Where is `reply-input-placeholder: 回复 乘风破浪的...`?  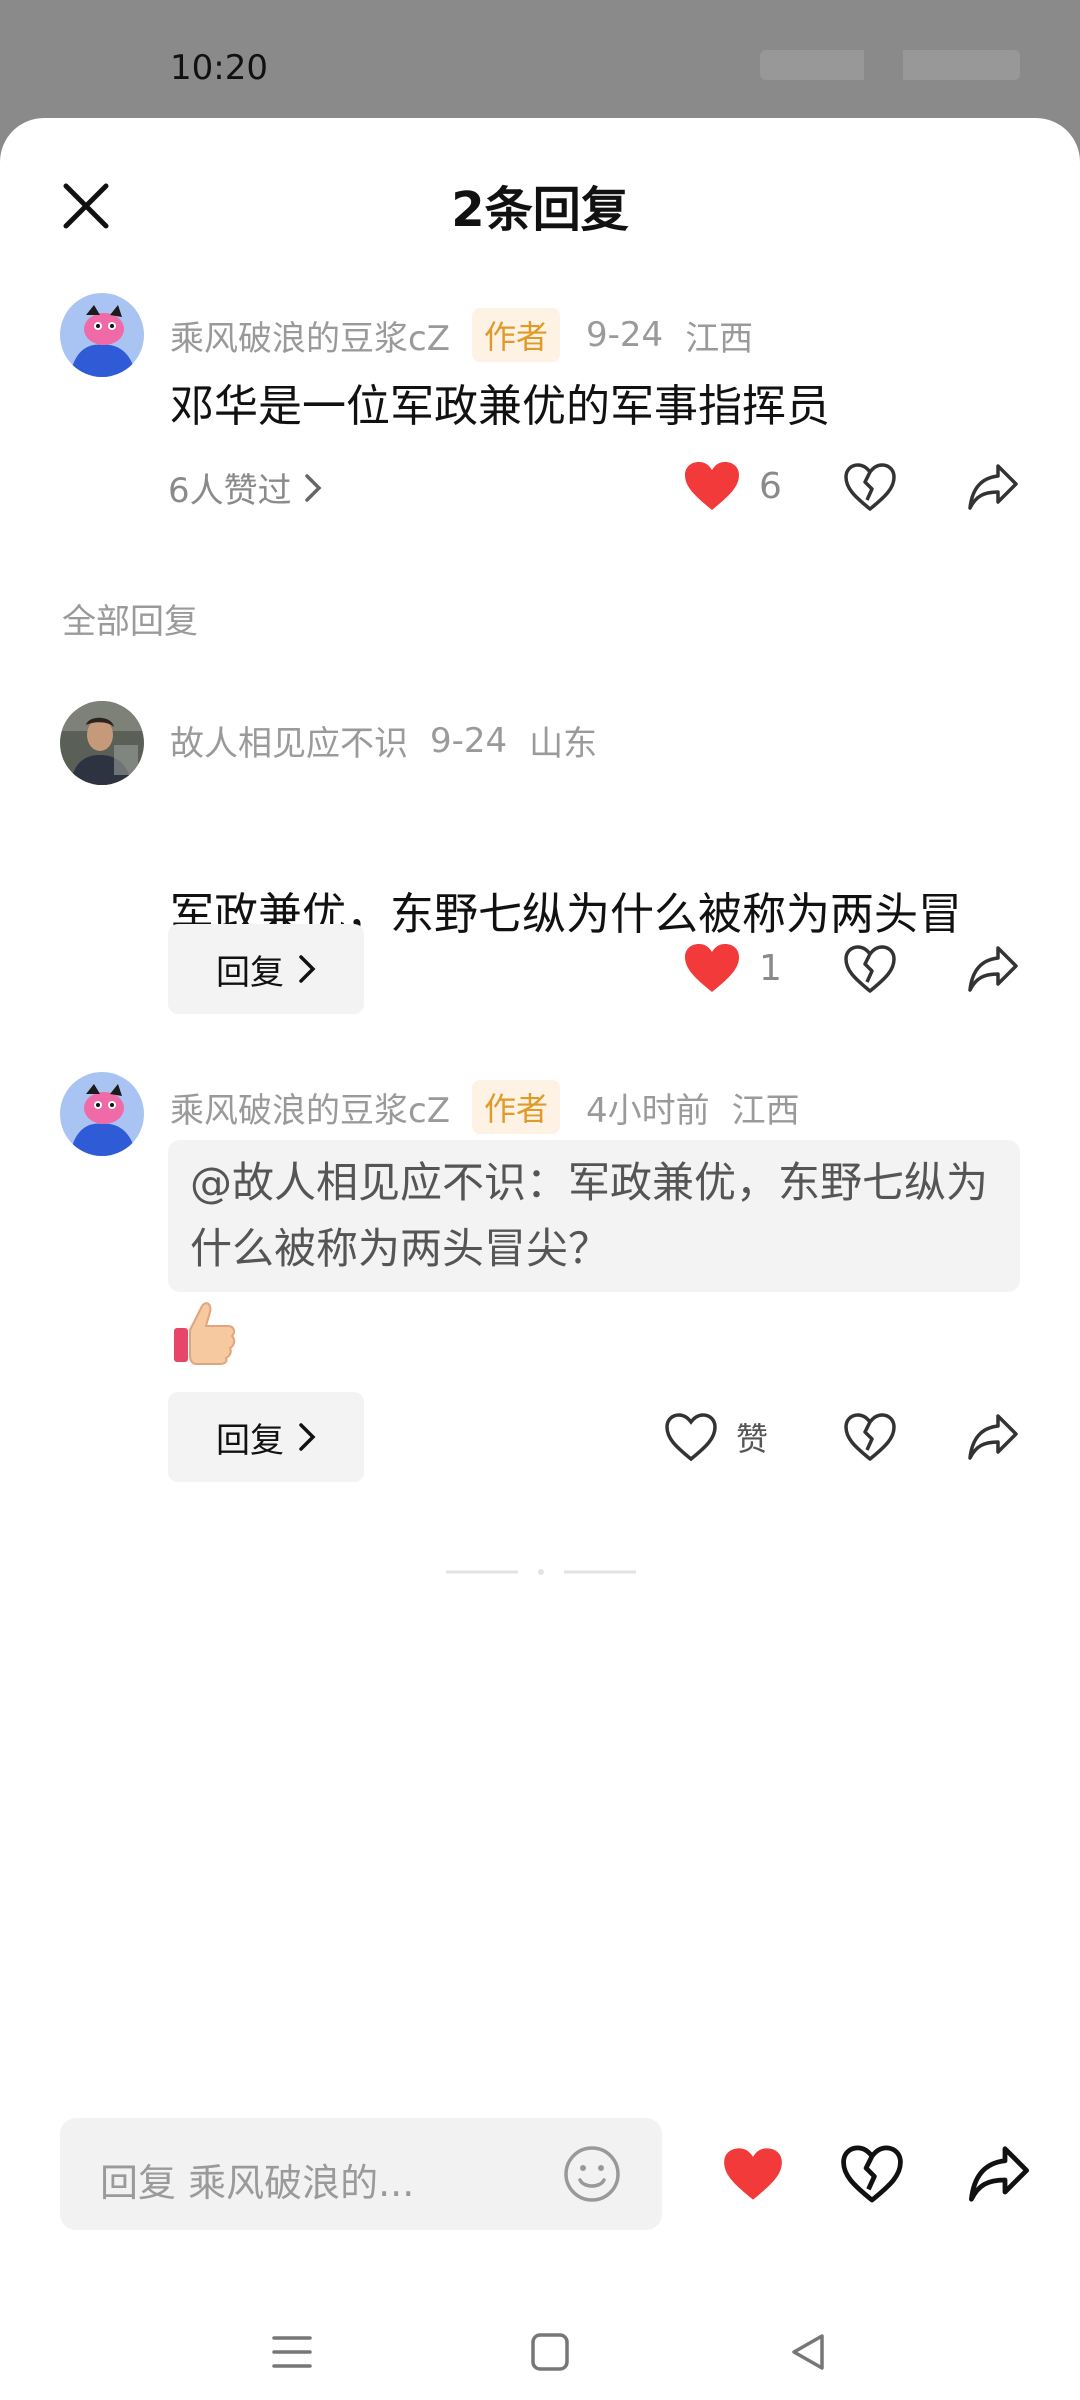
reply-input-placeholder: 回复 乘风破浪的... is located at coordinates (257, 2183).